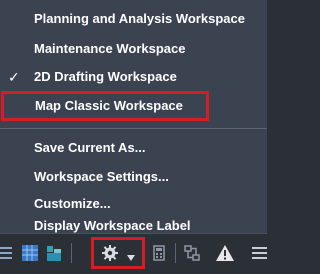 This screenshot has width=320, height=274. I want to click on menu-separator, so click(133, 128).